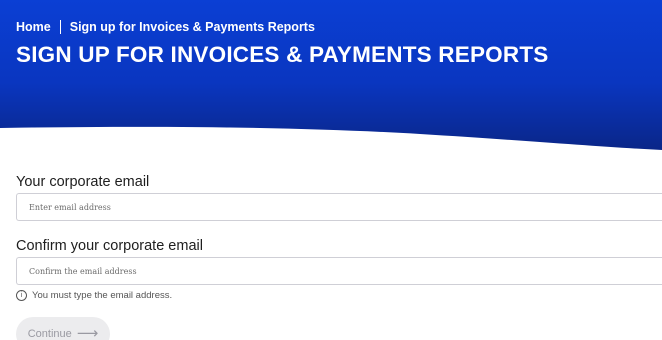 The height and width of the screenshot is (340, 662). Describe the element at coordinates (49, 334) in the screenshot. I see `continue-button-label: Continue` at that location.